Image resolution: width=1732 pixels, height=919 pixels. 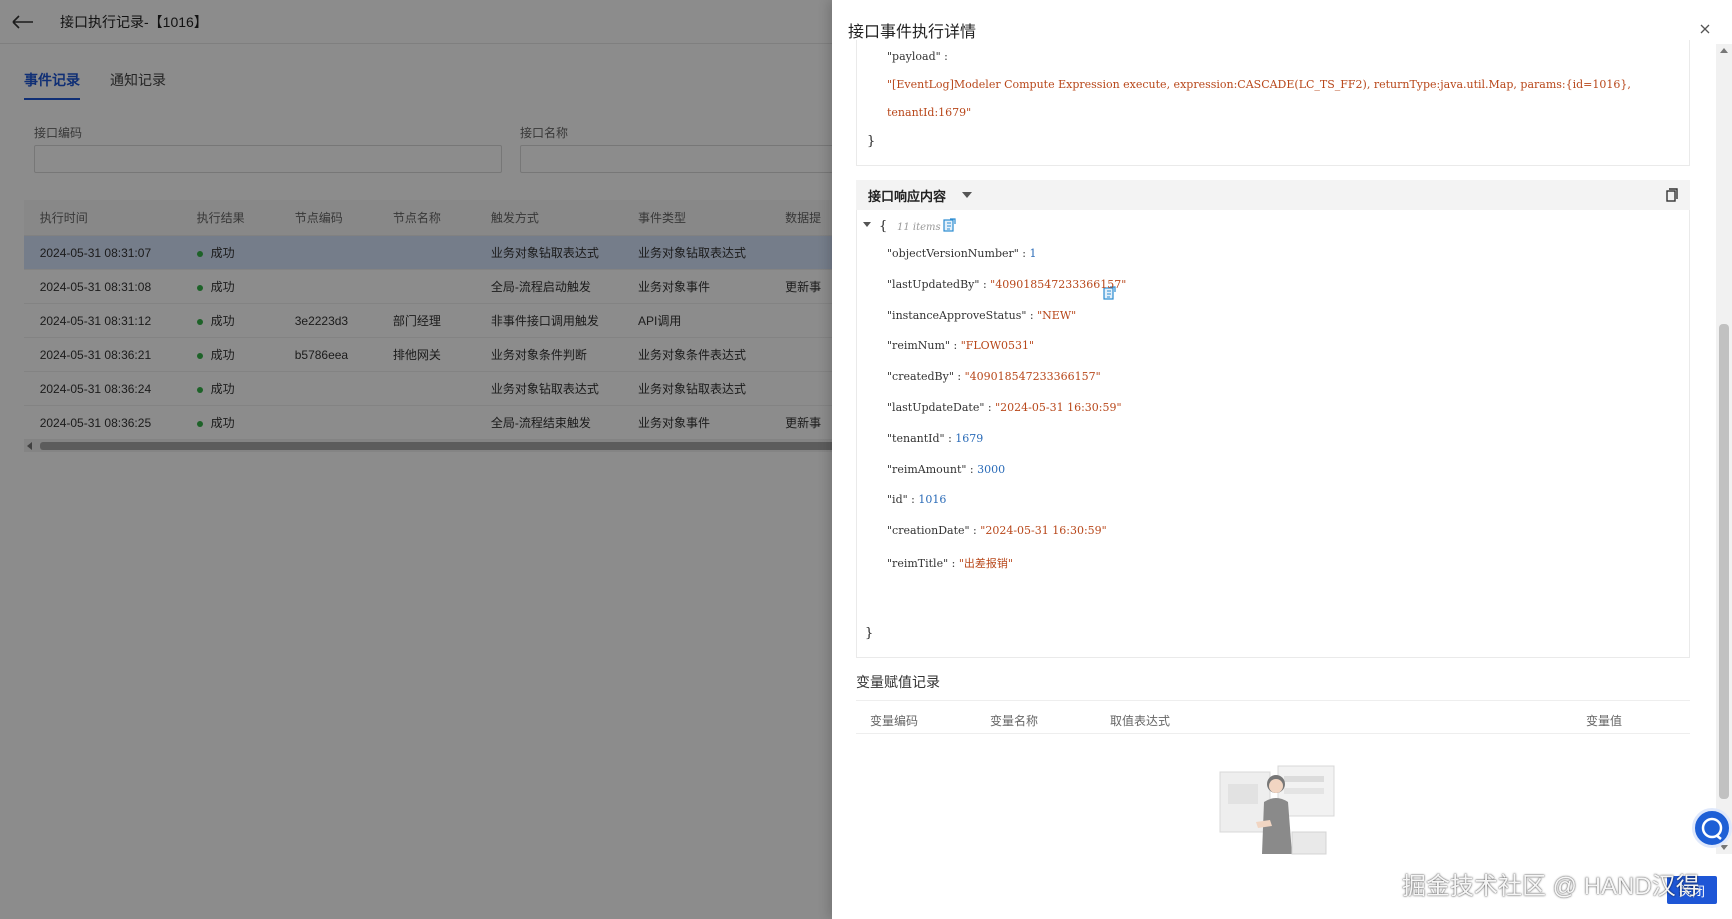 I want to click on empty-state-illustration, so click(x=1278, y=810).